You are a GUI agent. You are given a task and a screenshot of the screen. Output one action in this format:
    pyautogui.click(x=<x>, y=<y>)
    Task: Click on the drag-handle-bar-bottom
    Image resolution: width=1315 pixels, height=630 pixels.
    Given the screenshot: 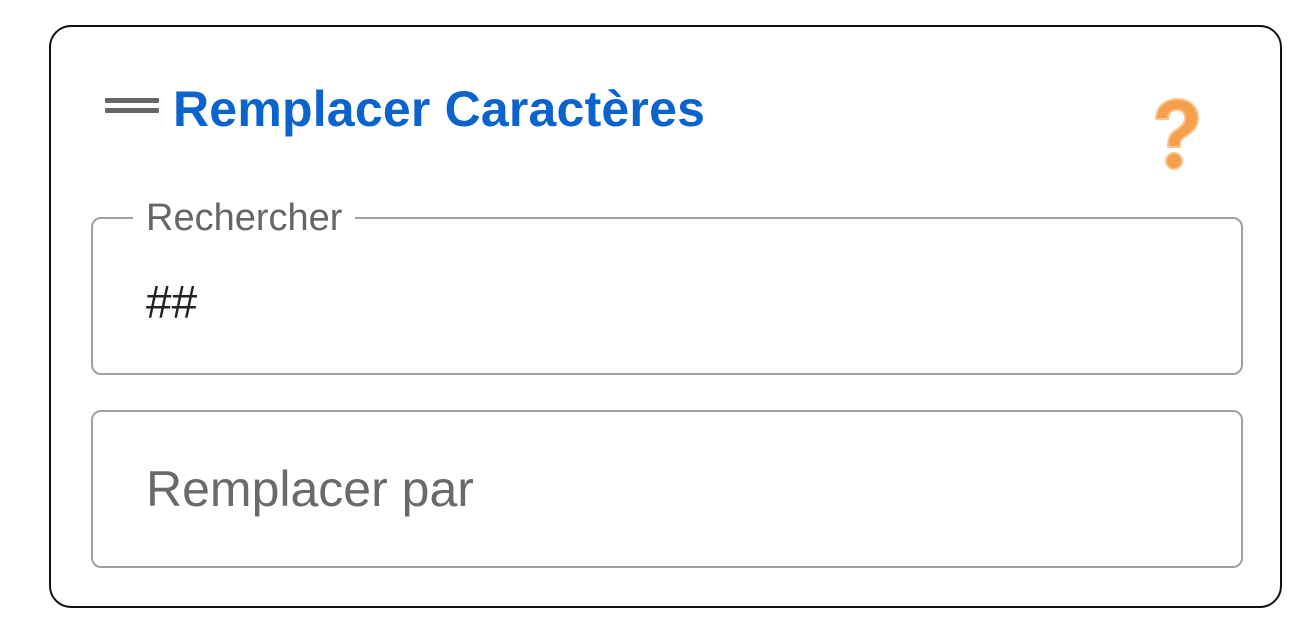 What is the action you would take?
    pyautogui.click(x=132, y=110)
    